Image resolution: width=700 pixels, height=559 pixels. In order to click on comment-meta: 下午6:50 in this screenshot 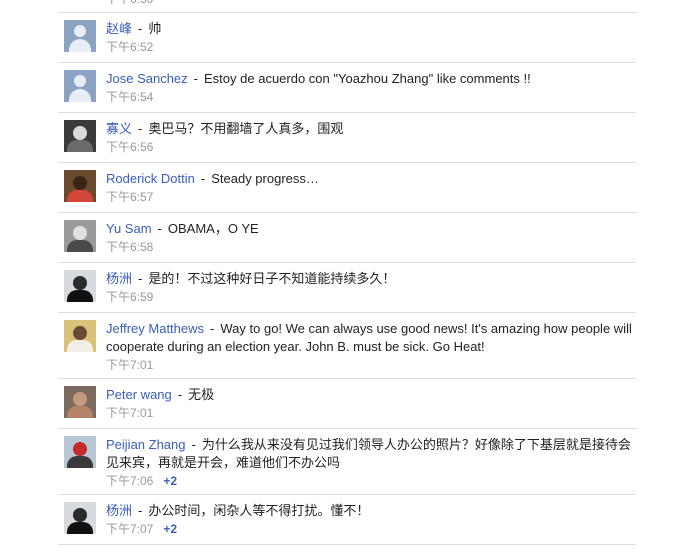, I will do `click(371, 4)`.